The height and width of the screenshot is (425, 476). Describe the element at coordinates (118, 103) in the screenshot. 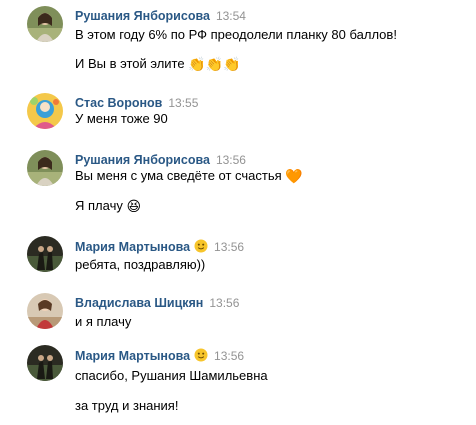

I see `author-name: Стас Воронов` at that location.